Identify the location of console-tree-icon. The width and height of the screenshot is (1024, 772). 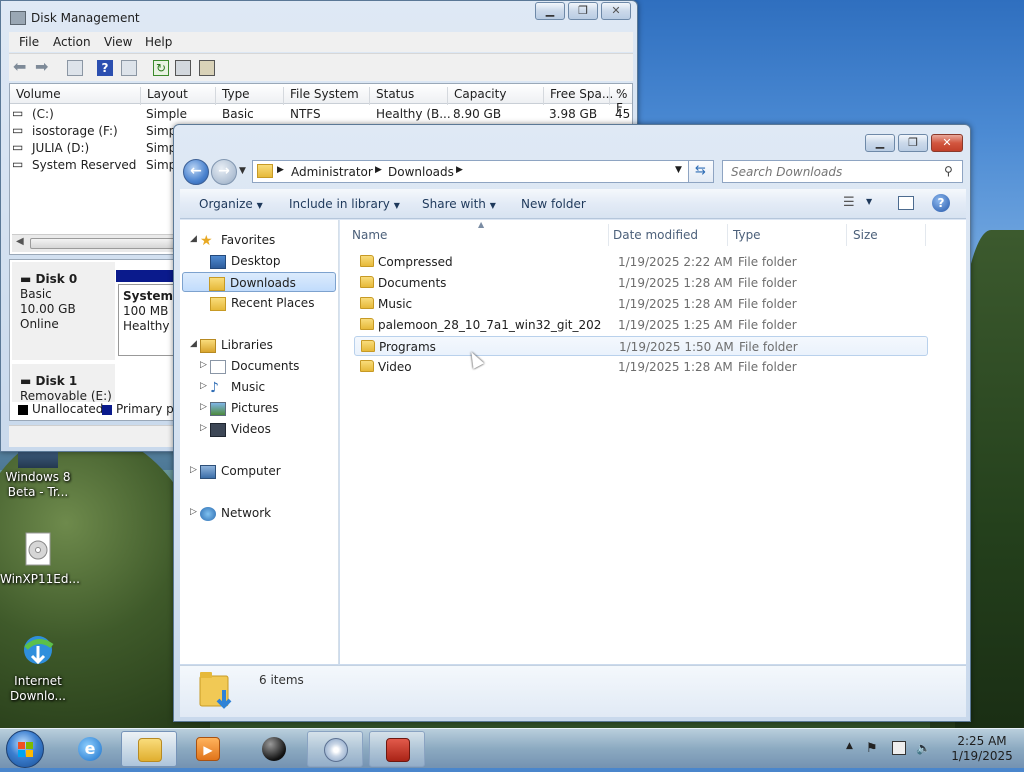
(75, 68).